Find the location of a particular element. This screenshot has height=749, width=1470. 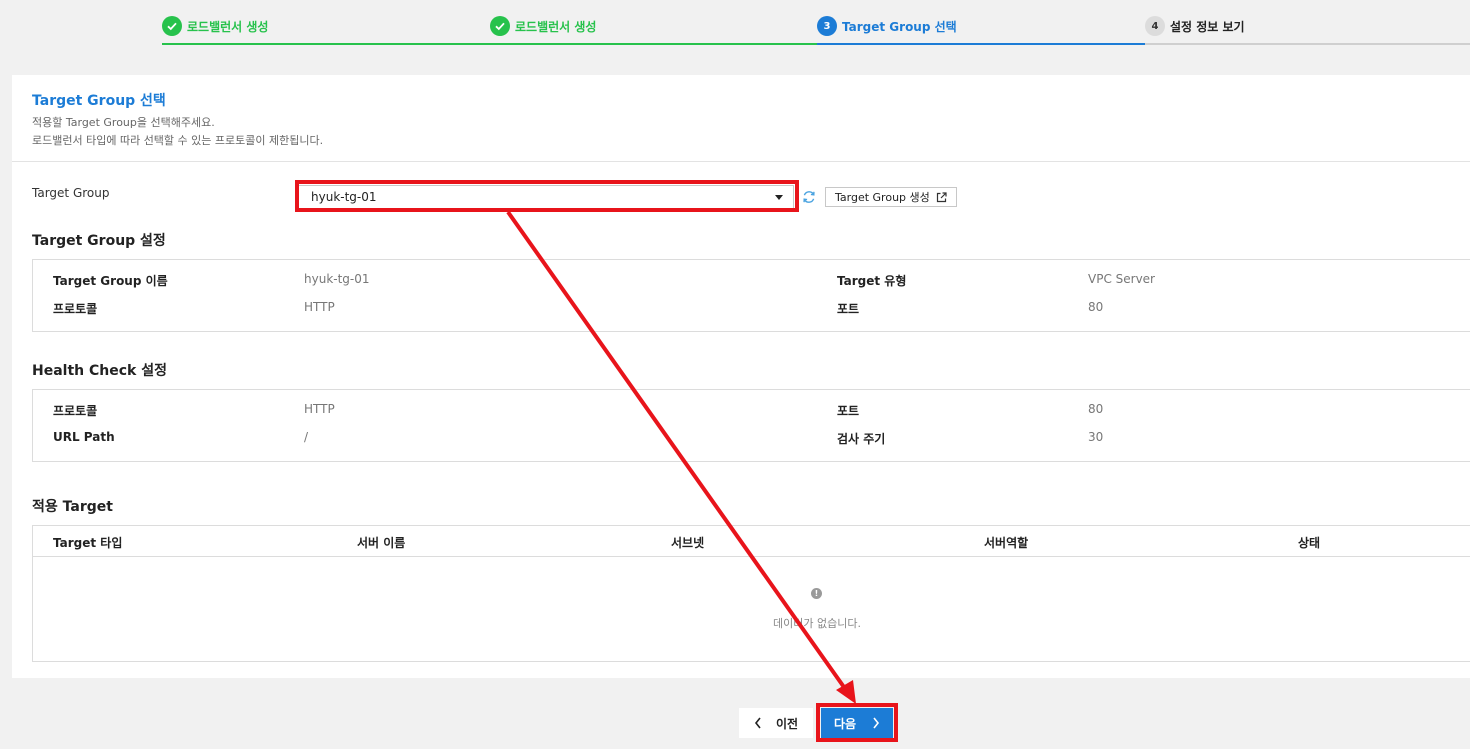

target-group-label: Target Group is located at coordinates (71, 193).